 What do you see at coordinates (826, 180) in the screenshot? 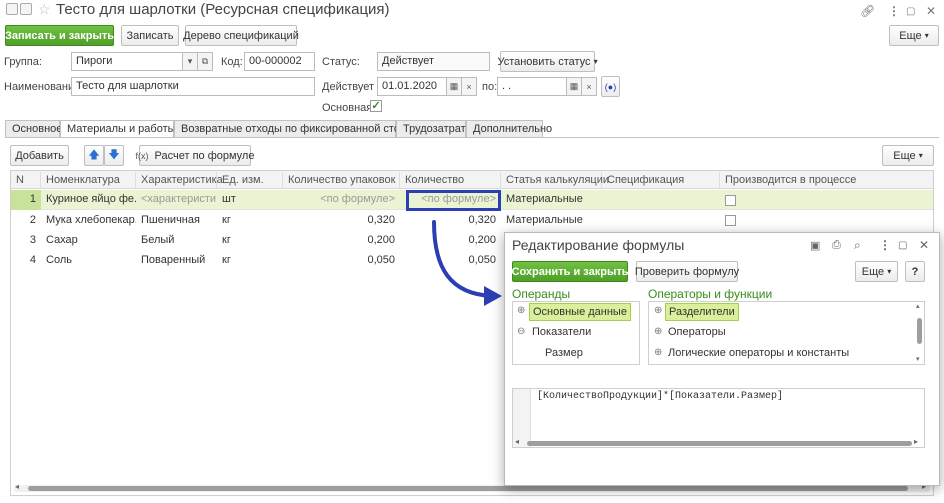
I see `col-in-process: Производится в процессе` at bounding box center [826, 180].